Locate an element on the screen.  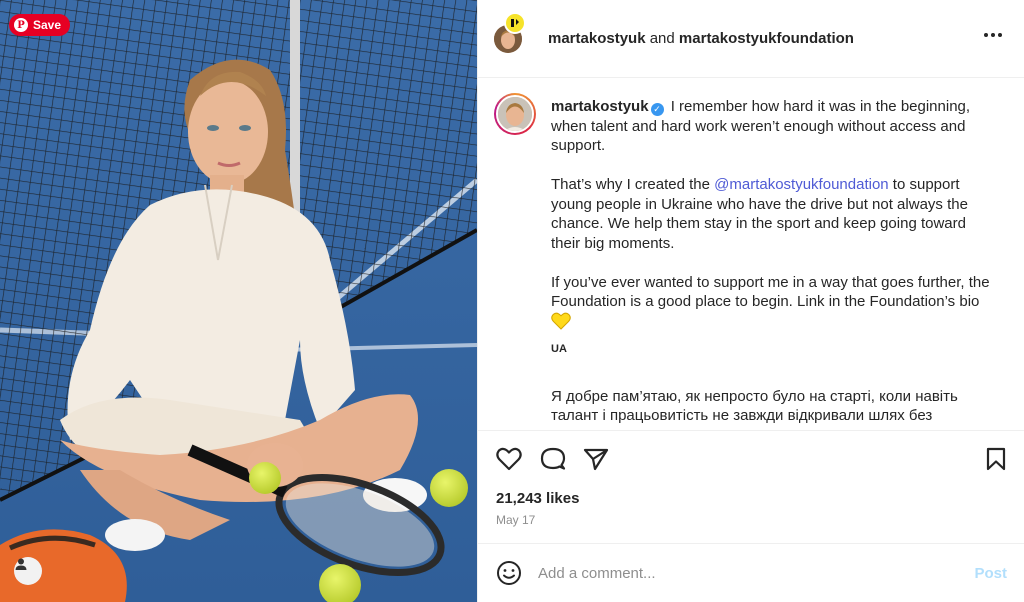
author-avatar is located at coordinates (510, 32).